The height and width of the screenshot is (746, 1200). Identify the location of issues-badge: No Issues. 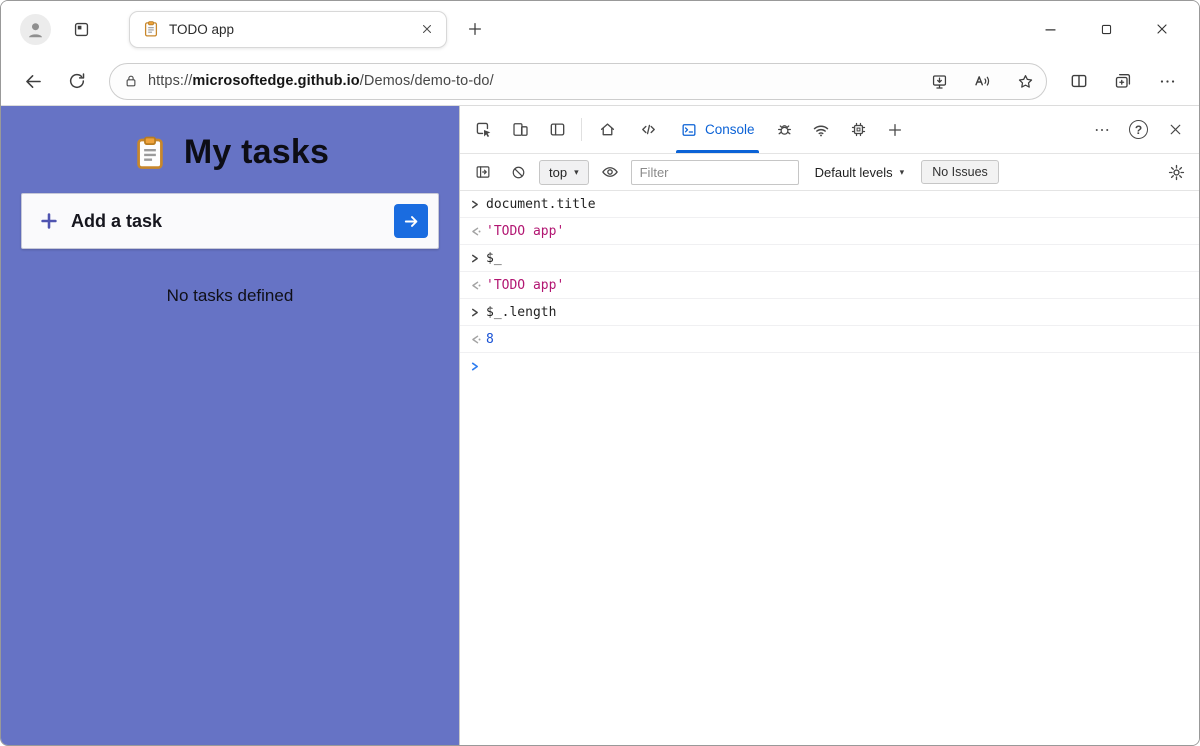
(960, 172).